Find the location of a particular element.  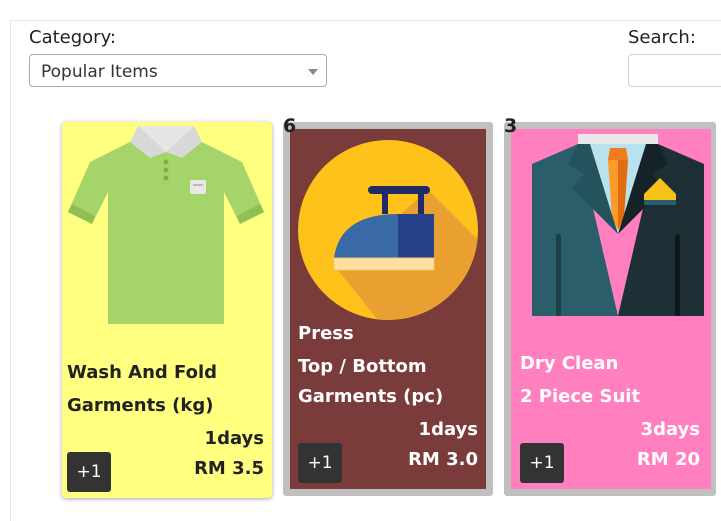

item-title-line3: Garments (pc) is located at coordinates (371, 396).